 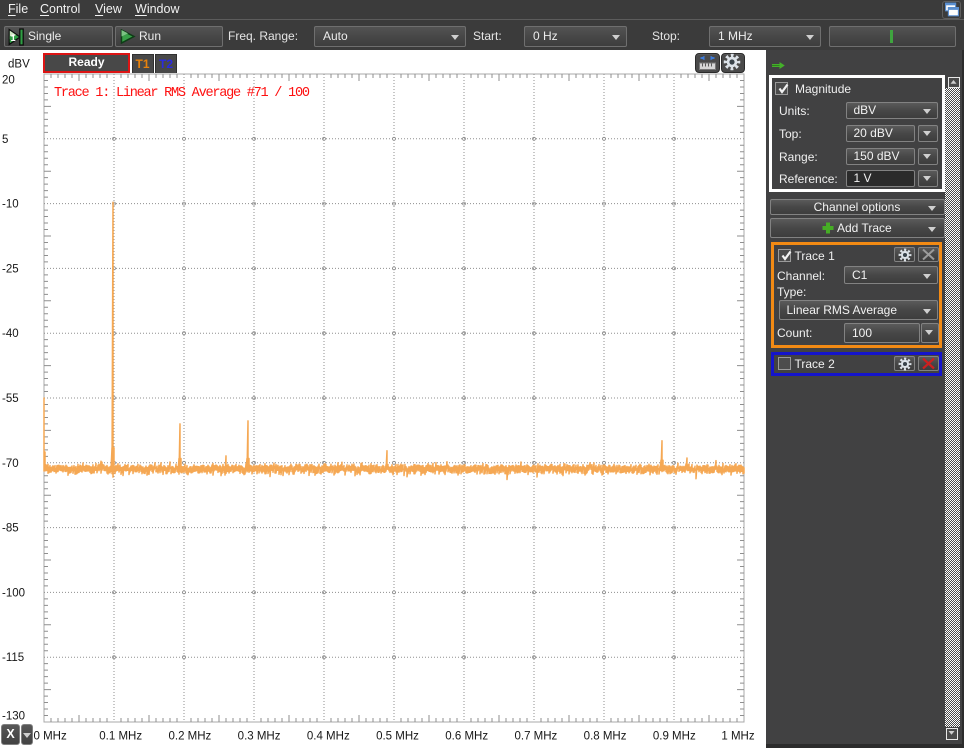 I want to click on svg-text: -130, so click(x=13, y=717).